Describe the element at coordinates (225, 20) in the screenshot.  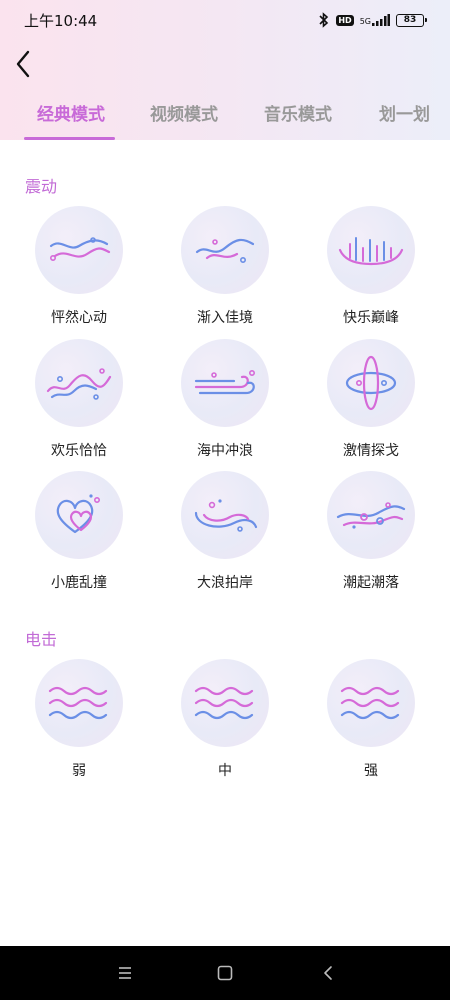
I see `status-bar: 上午10:44 HD 5G 83` at that location.